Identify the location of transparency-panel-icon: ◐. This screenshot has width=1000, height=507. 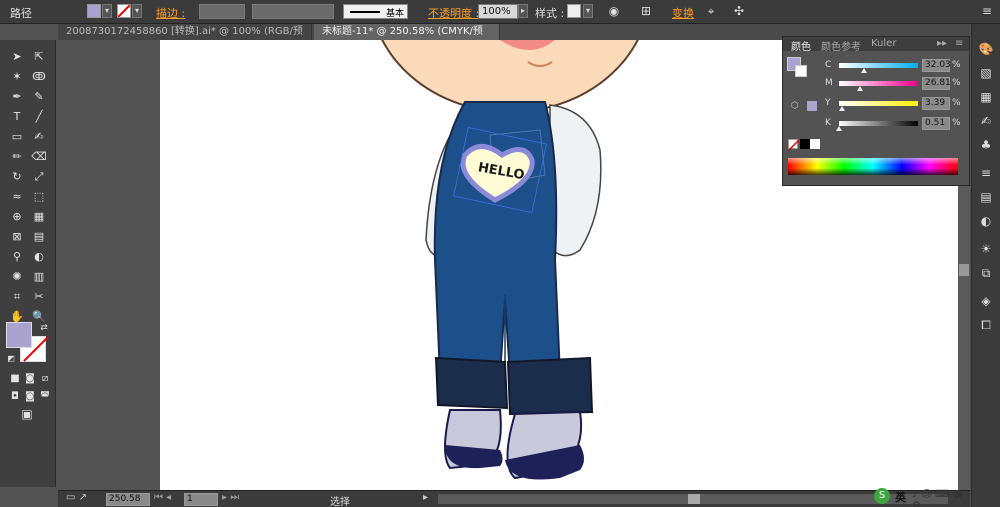
(986, 221).